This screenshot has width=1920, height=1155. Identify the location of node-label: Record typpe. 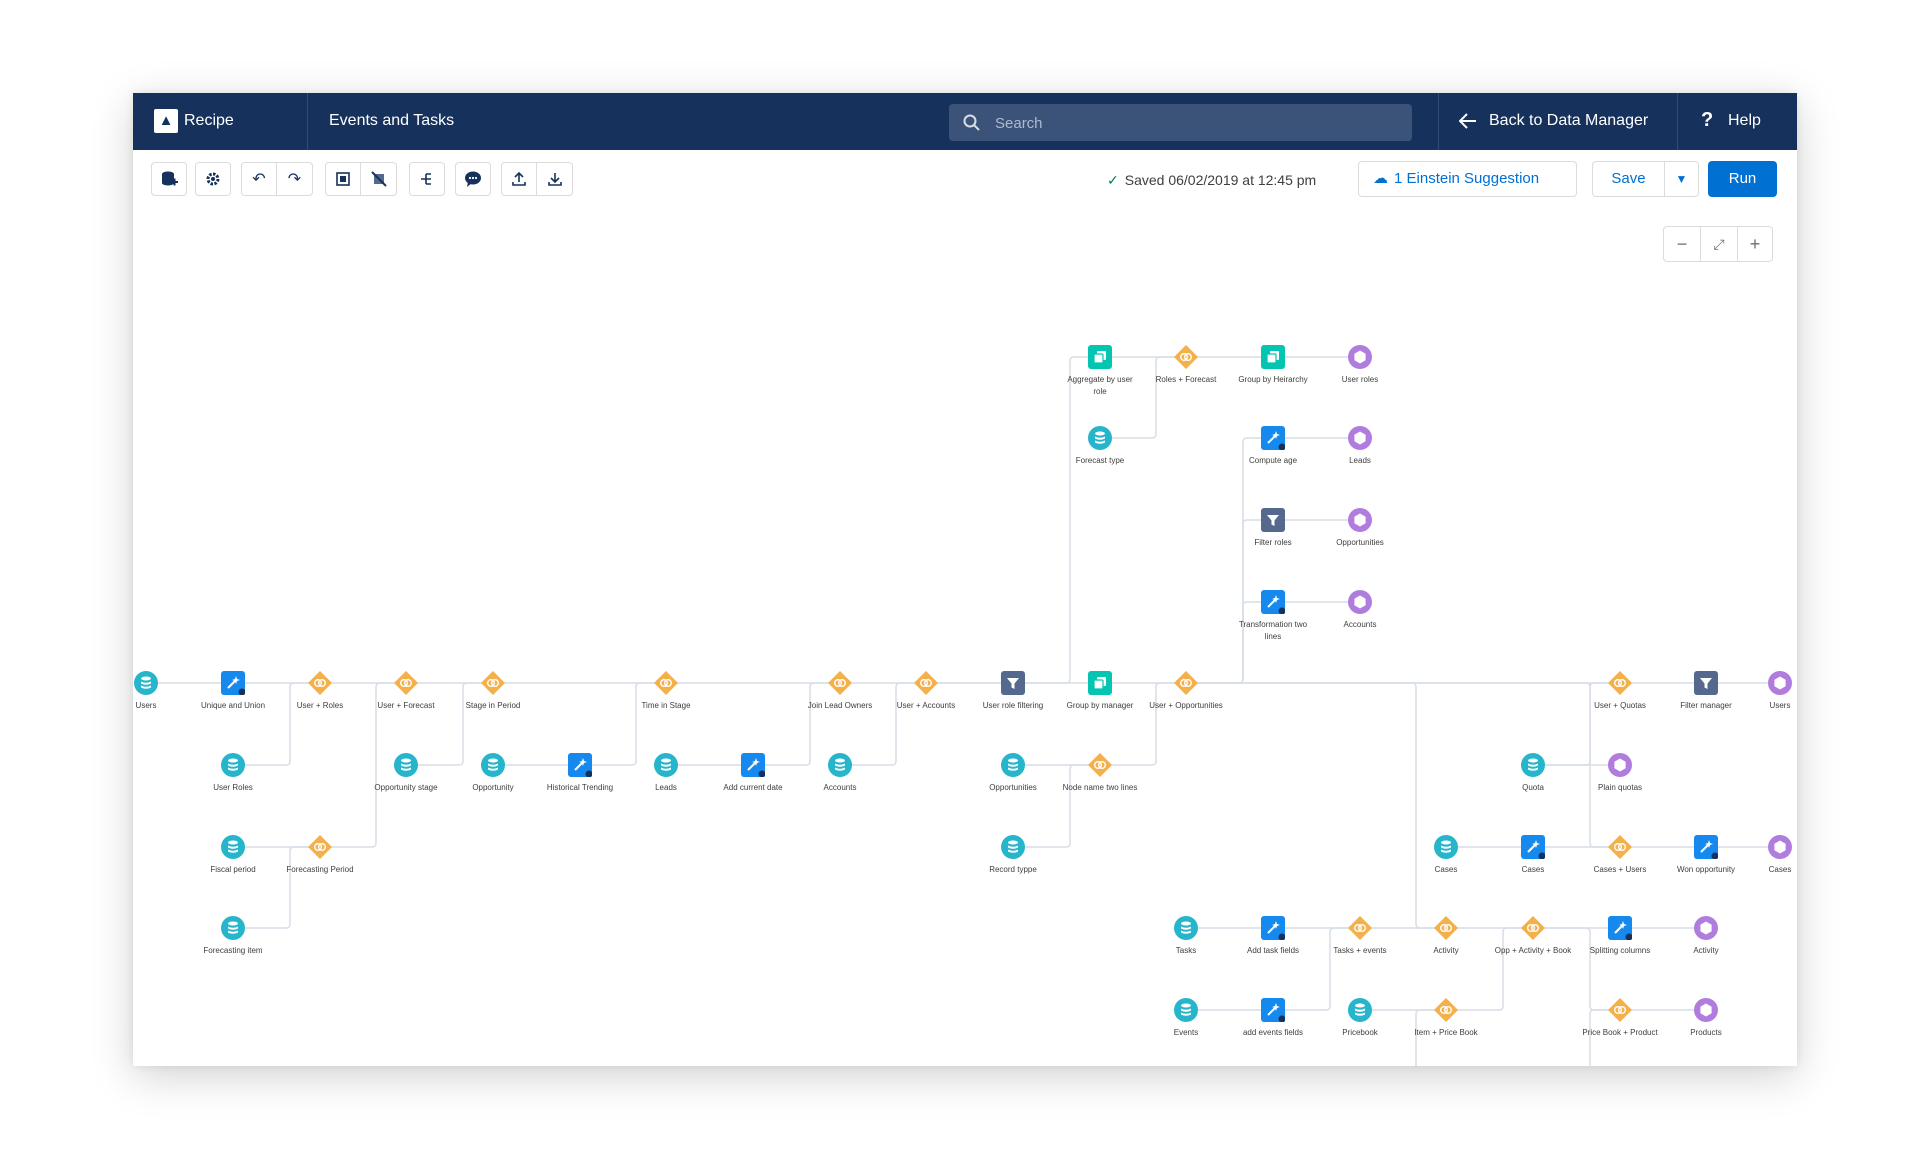
(1013, 869).